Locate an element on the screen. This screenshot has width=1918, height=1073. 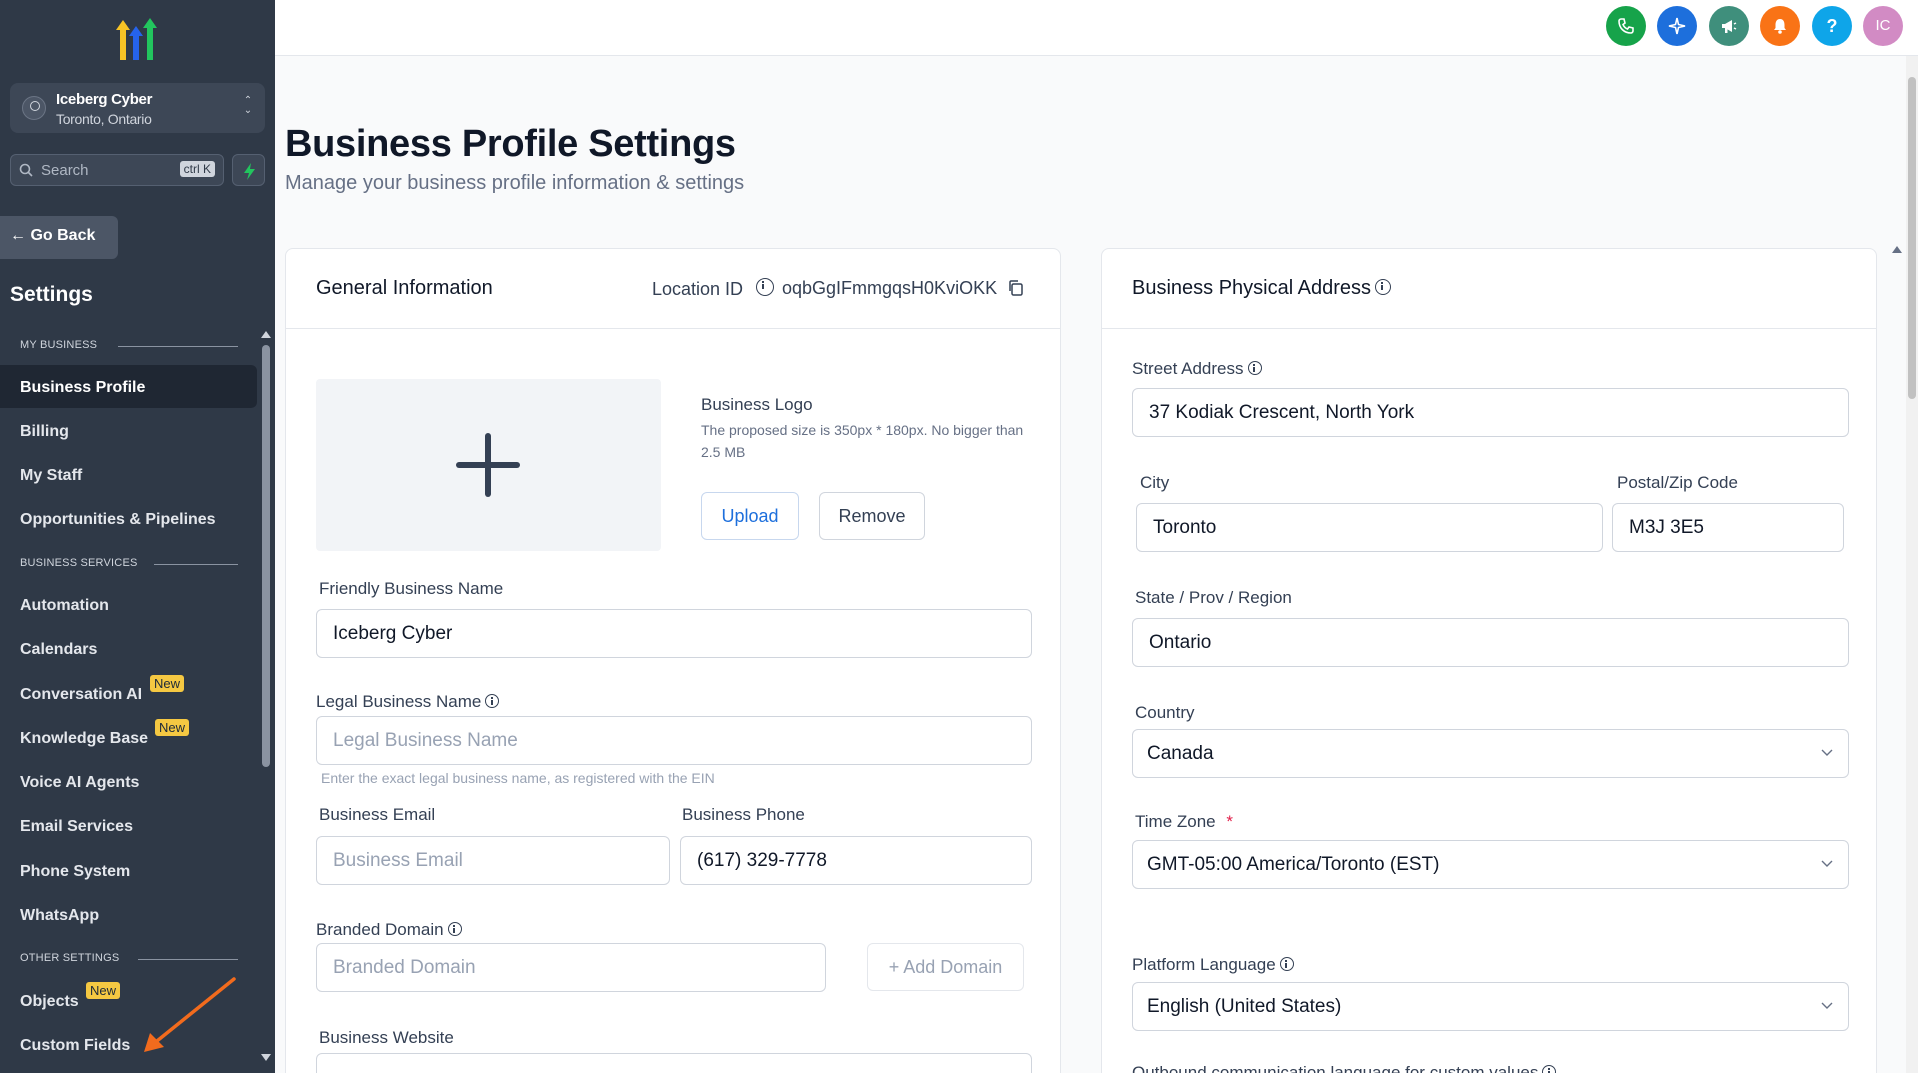
country-value: Canada is located at coordinates (1180, 753).